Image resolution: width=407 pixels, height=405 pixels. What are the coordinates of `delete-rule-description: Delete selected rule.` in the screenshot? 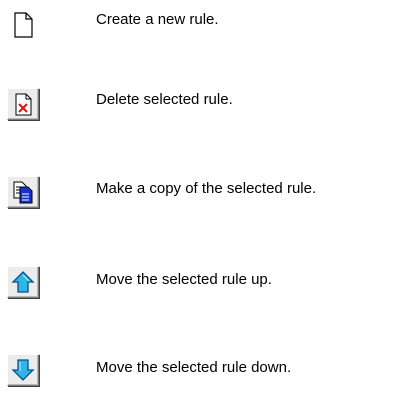 It's located at (164, 99).